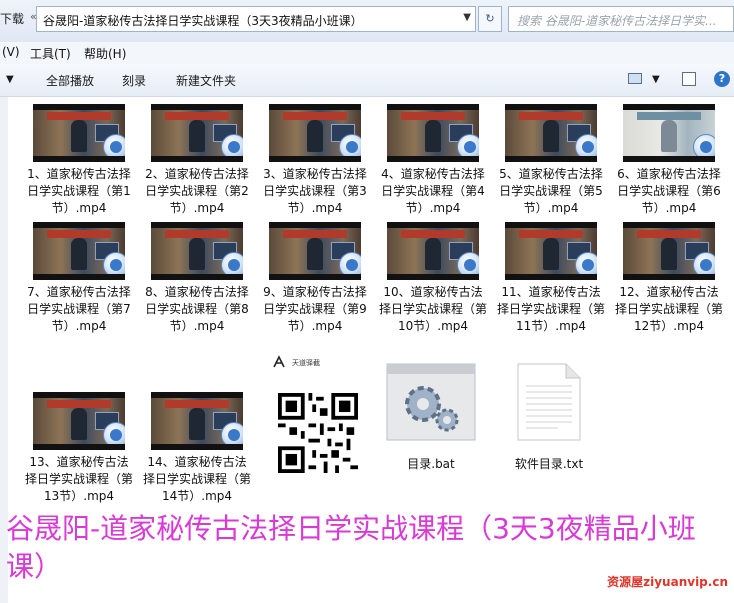 Image resolution: width=734 pixels, height=603 pixels. I want to click on menu-item-view: (V), so click(11, 52).